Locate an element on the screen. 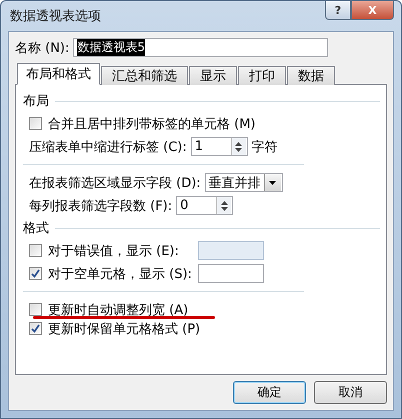  section-title: 格式 is located at coordinates (36, 228).